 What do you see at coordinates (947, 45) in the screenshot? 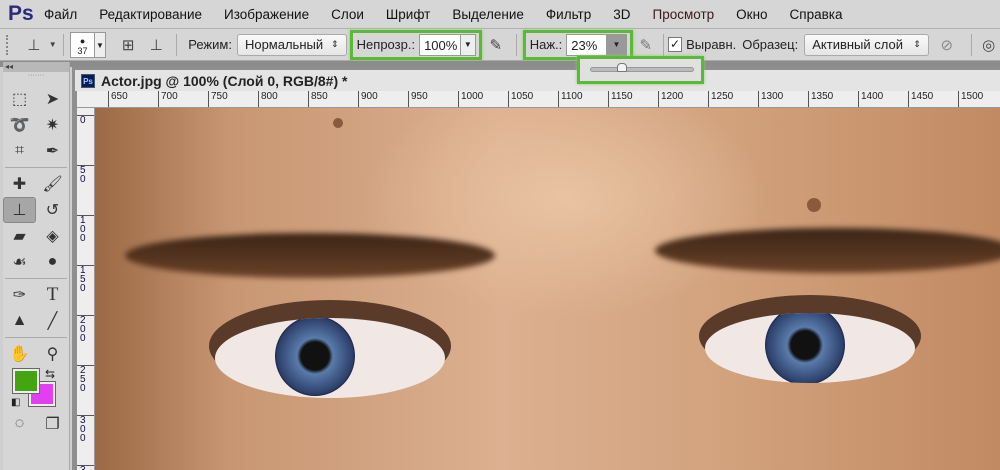
I see `ignore-adjustment-layers-icon: ⊘` at bounding box center [947, 45].